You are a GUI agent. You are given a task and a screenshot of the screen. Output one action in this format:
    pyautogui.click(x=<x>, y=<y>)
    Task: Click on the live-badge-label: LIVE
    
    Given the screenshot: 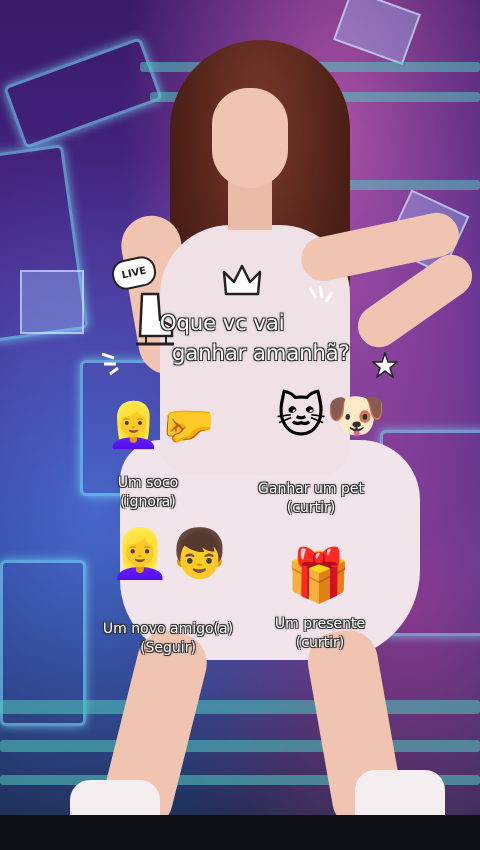 What is the action you would take?
    pyautogui.click(x=134, y=273)
    